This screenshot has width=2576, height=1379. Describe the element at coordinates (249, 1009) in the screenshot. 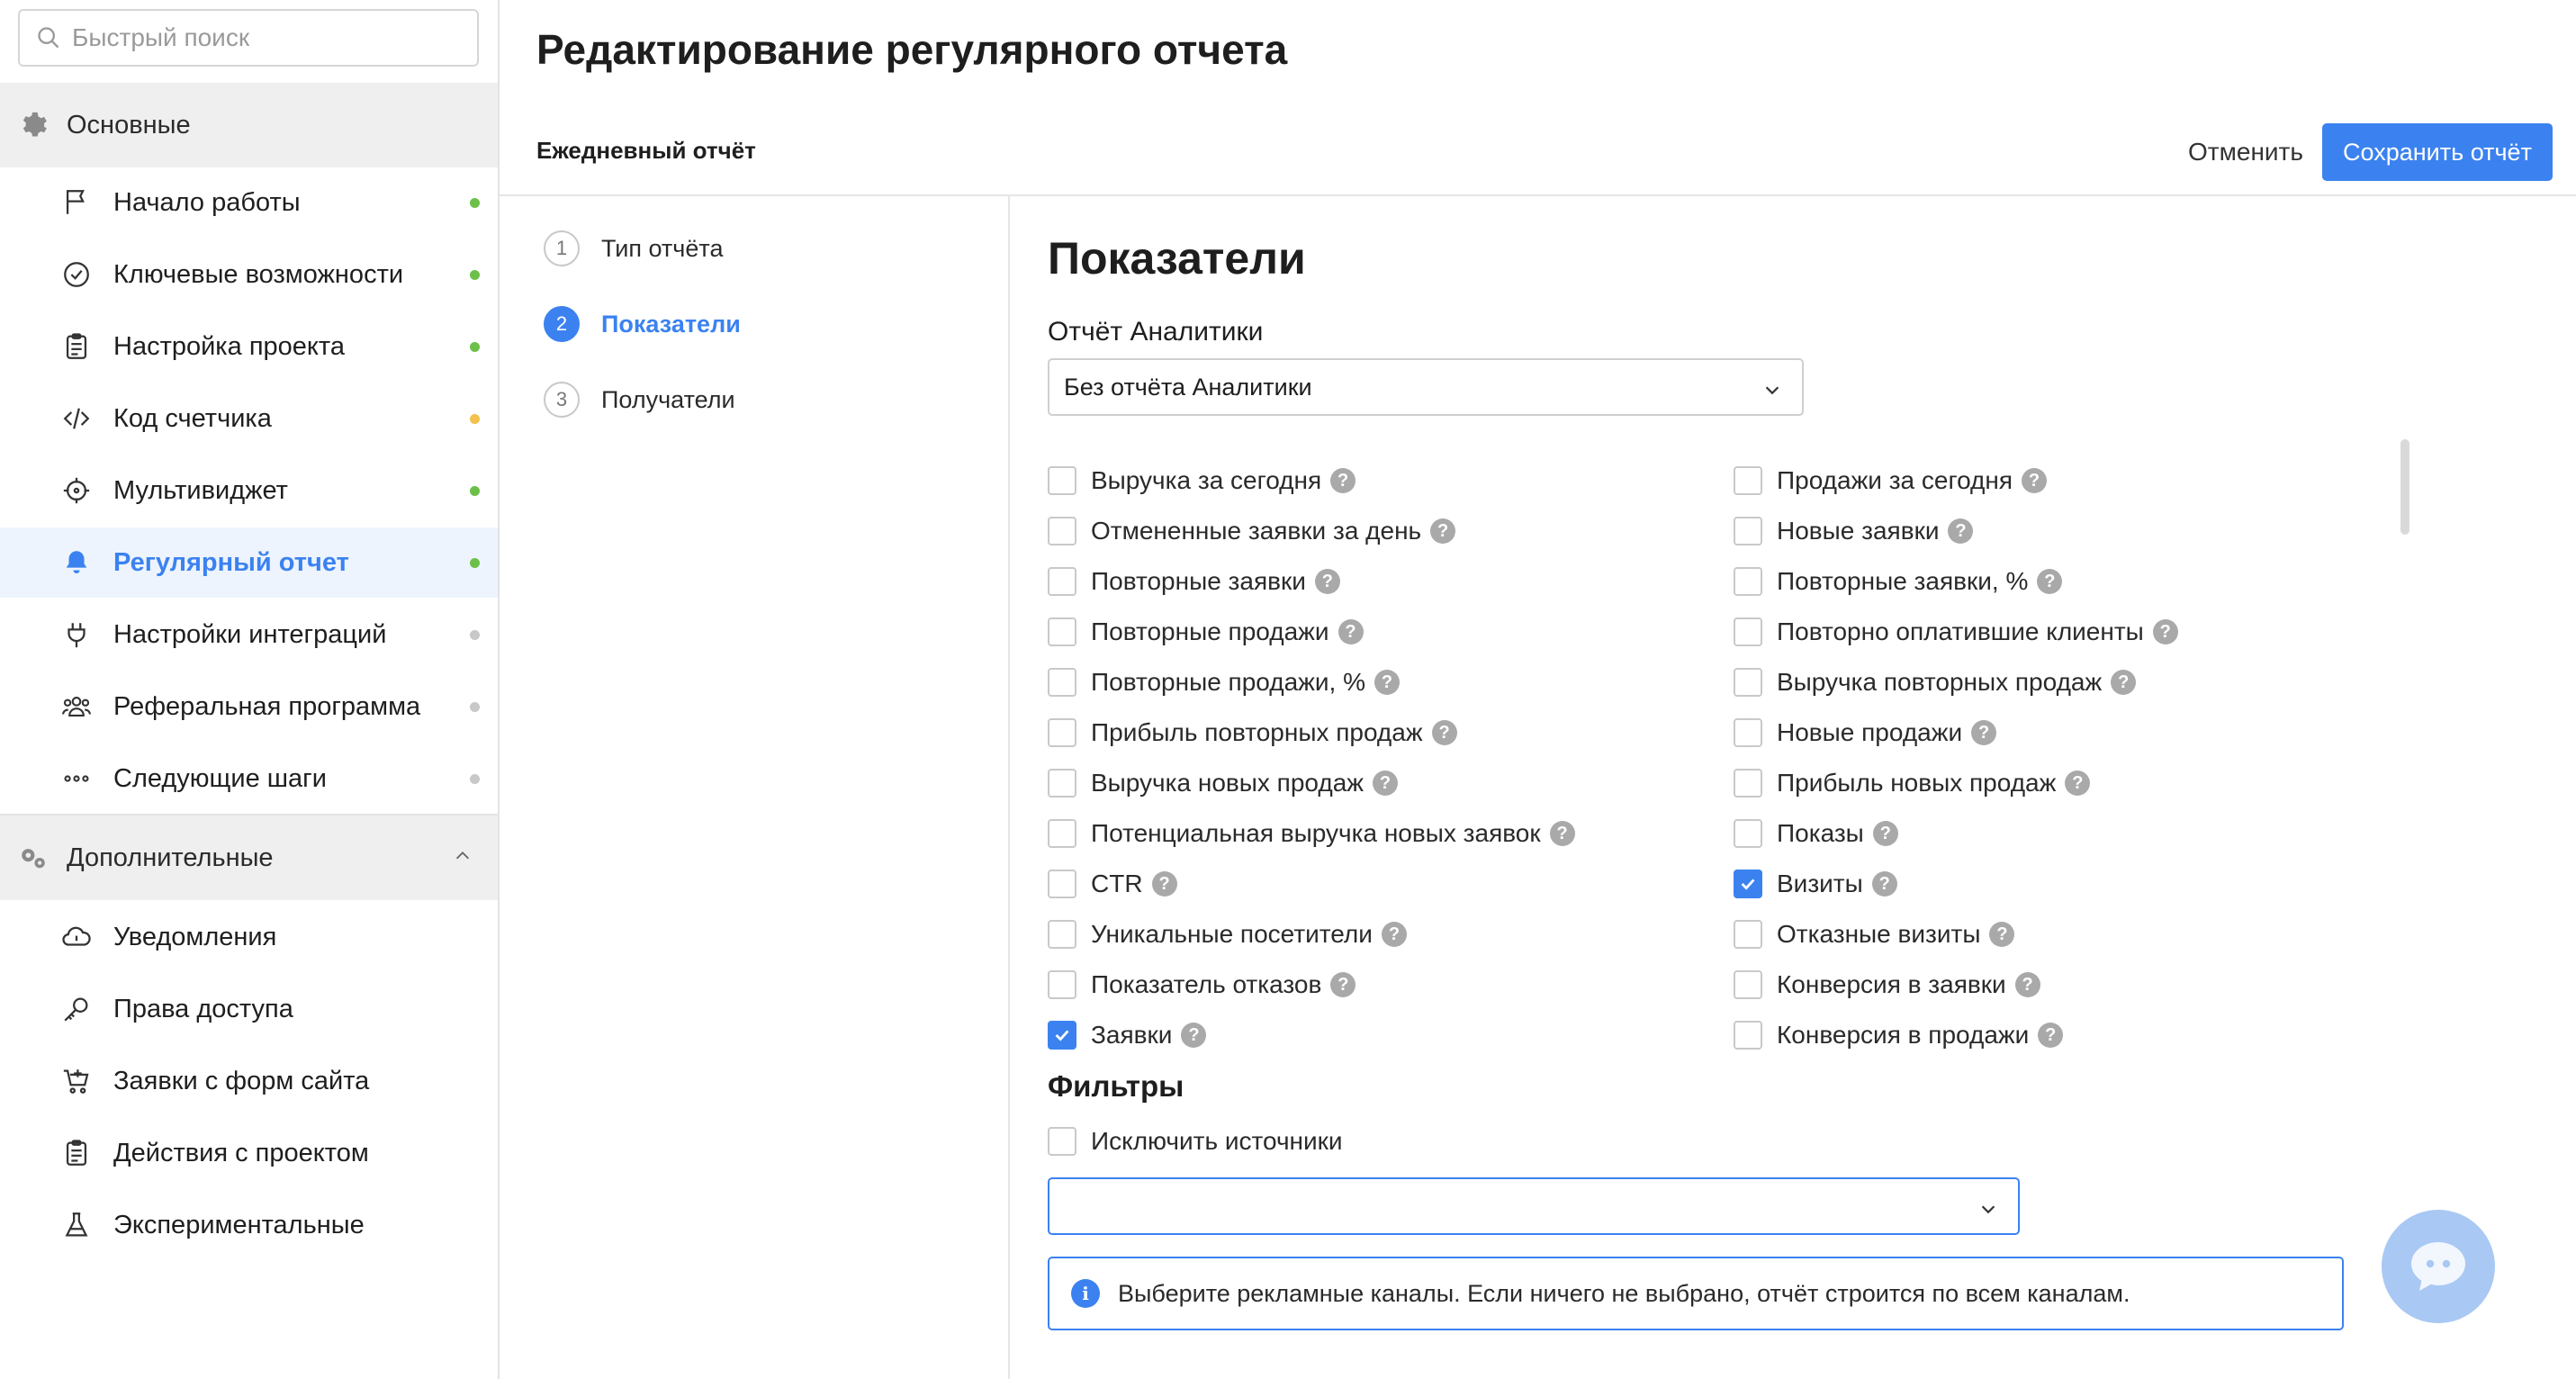

I see `sidebar-item-access-rights: Права доступа` at that location.